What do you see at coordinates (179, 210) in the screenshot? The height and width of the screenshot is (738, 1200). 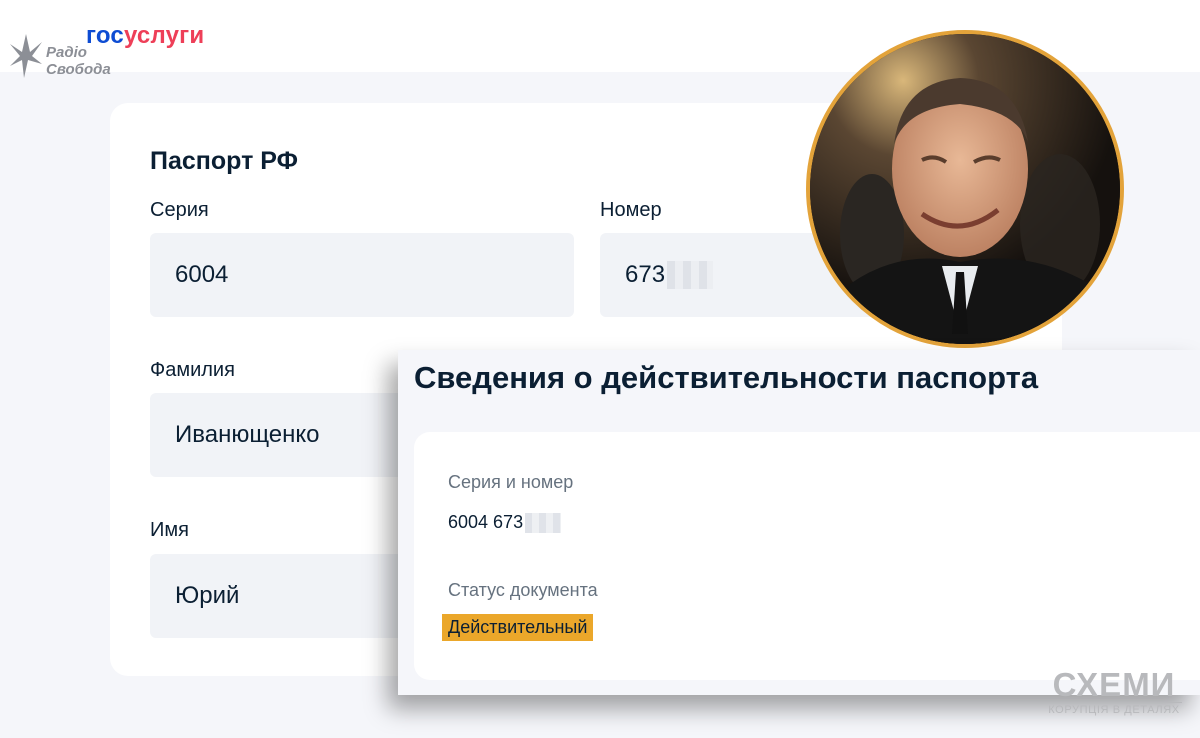 I see `series-label: Серия` at bounding box center [179, 210].